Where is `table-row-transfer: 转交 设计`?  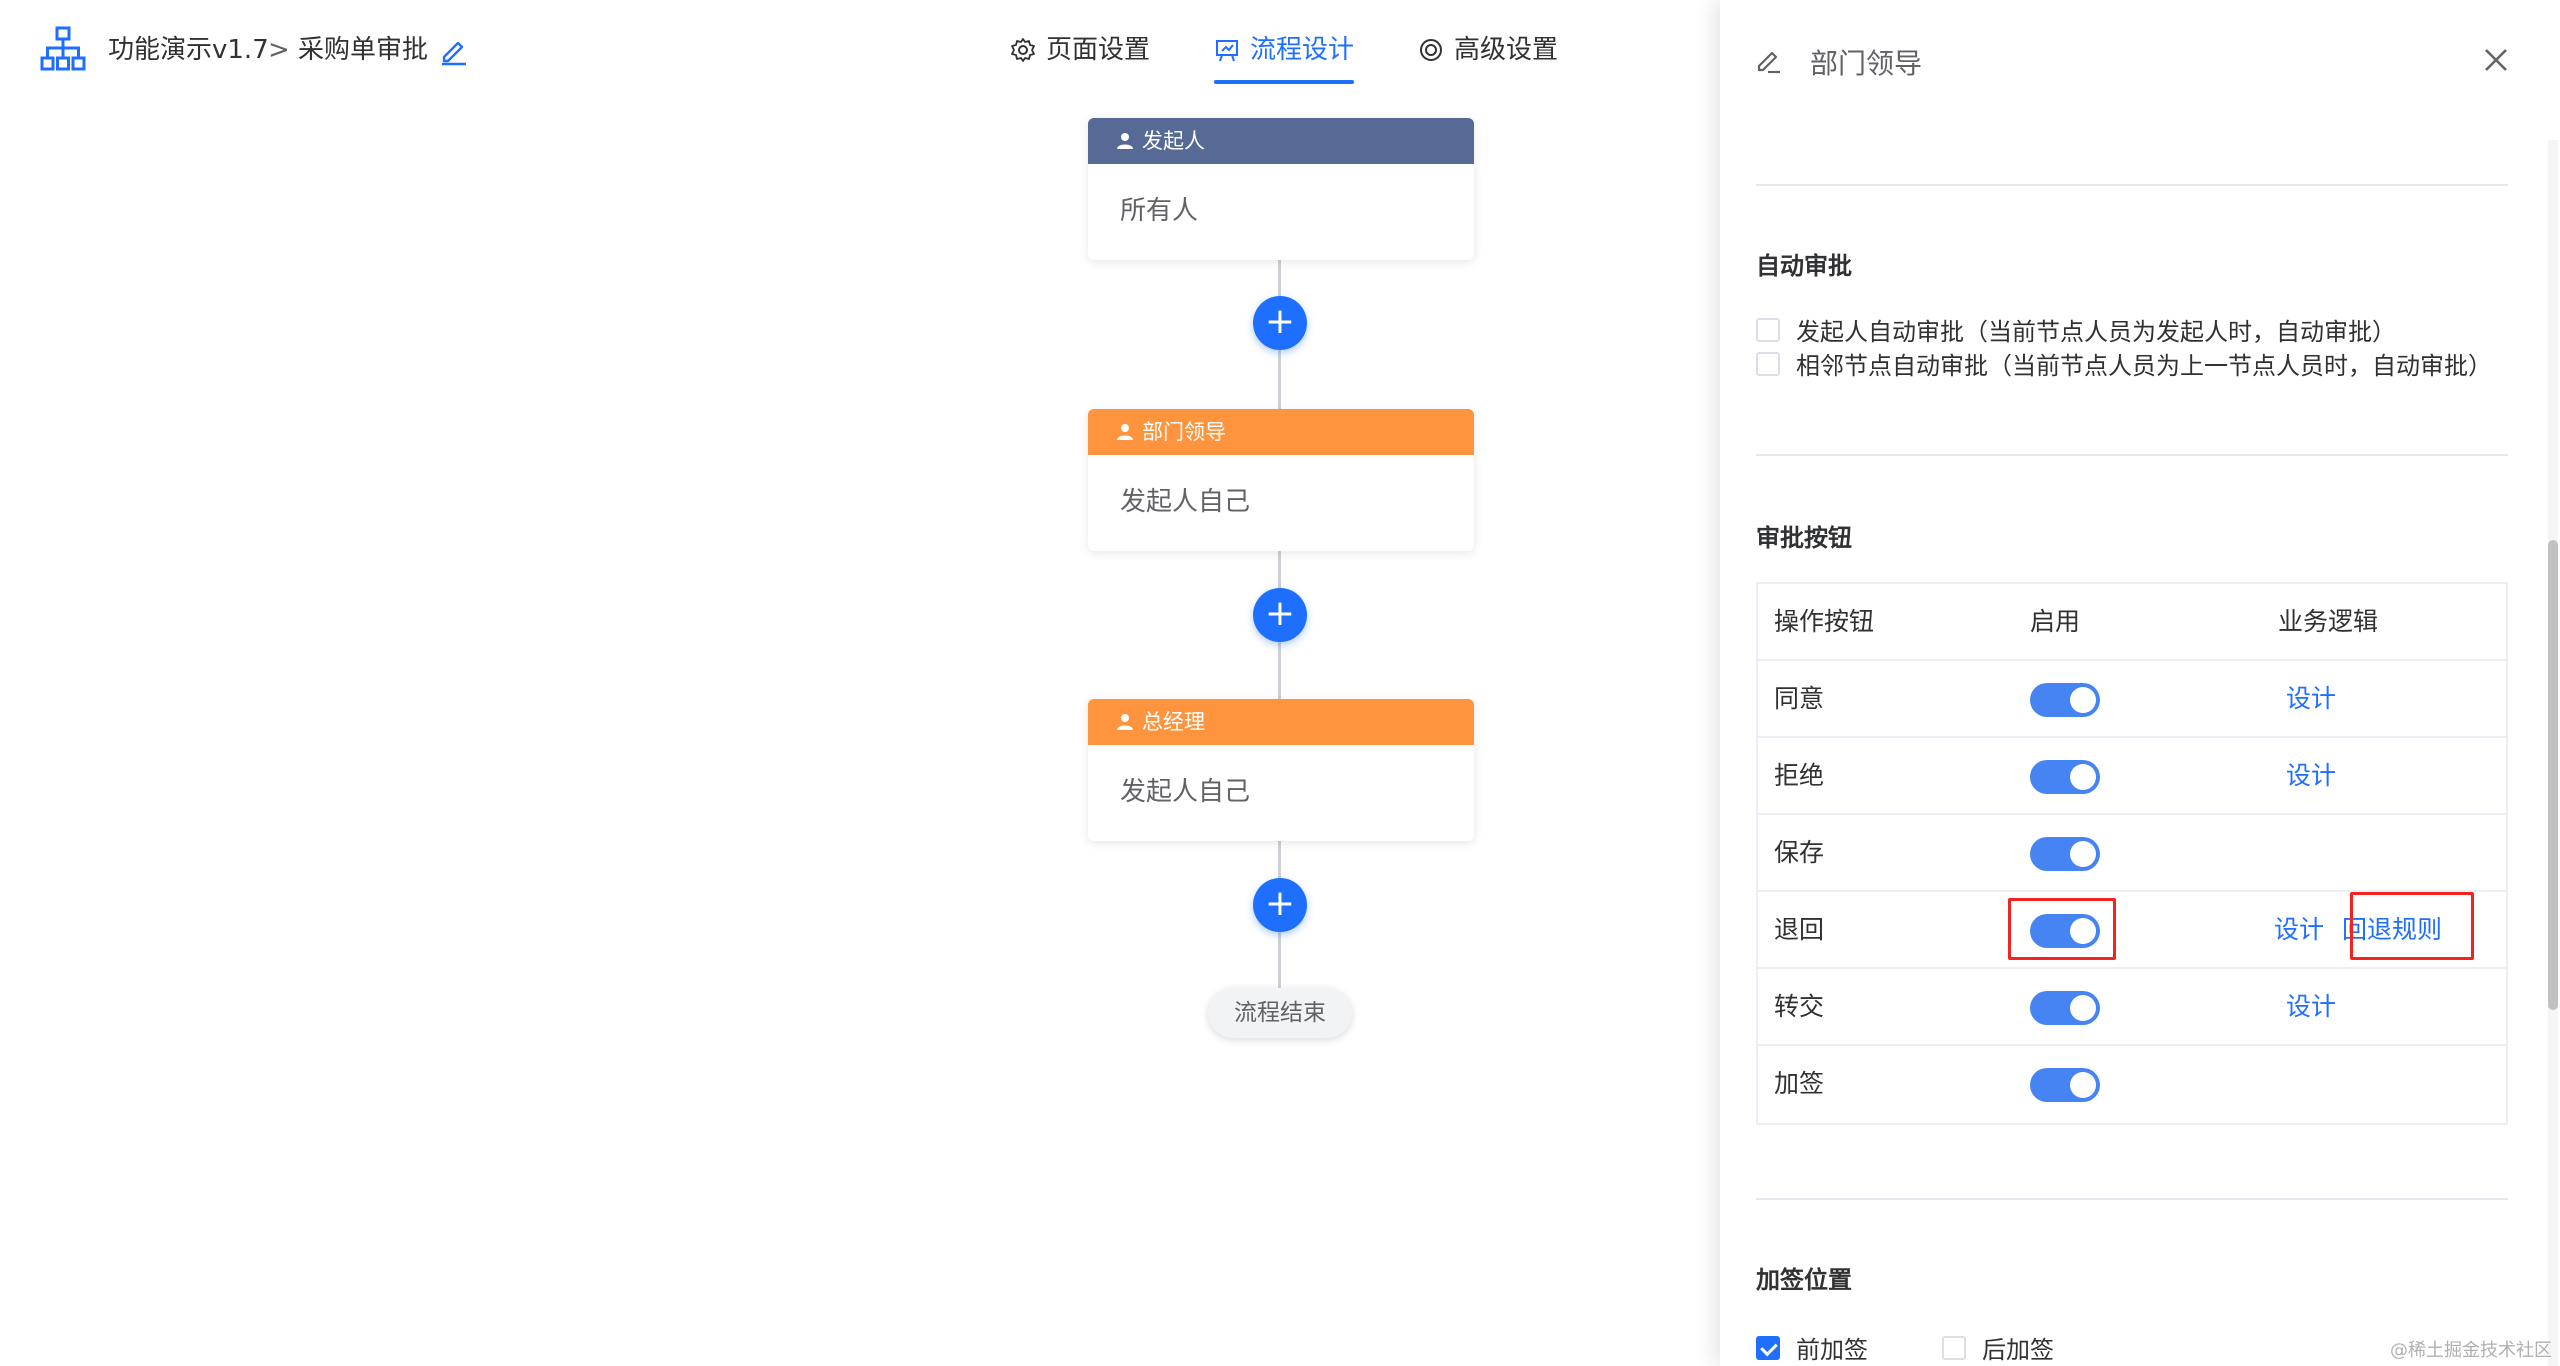 table-row-transfer: 转交 设计 is located at coordinates (2132, 1007).